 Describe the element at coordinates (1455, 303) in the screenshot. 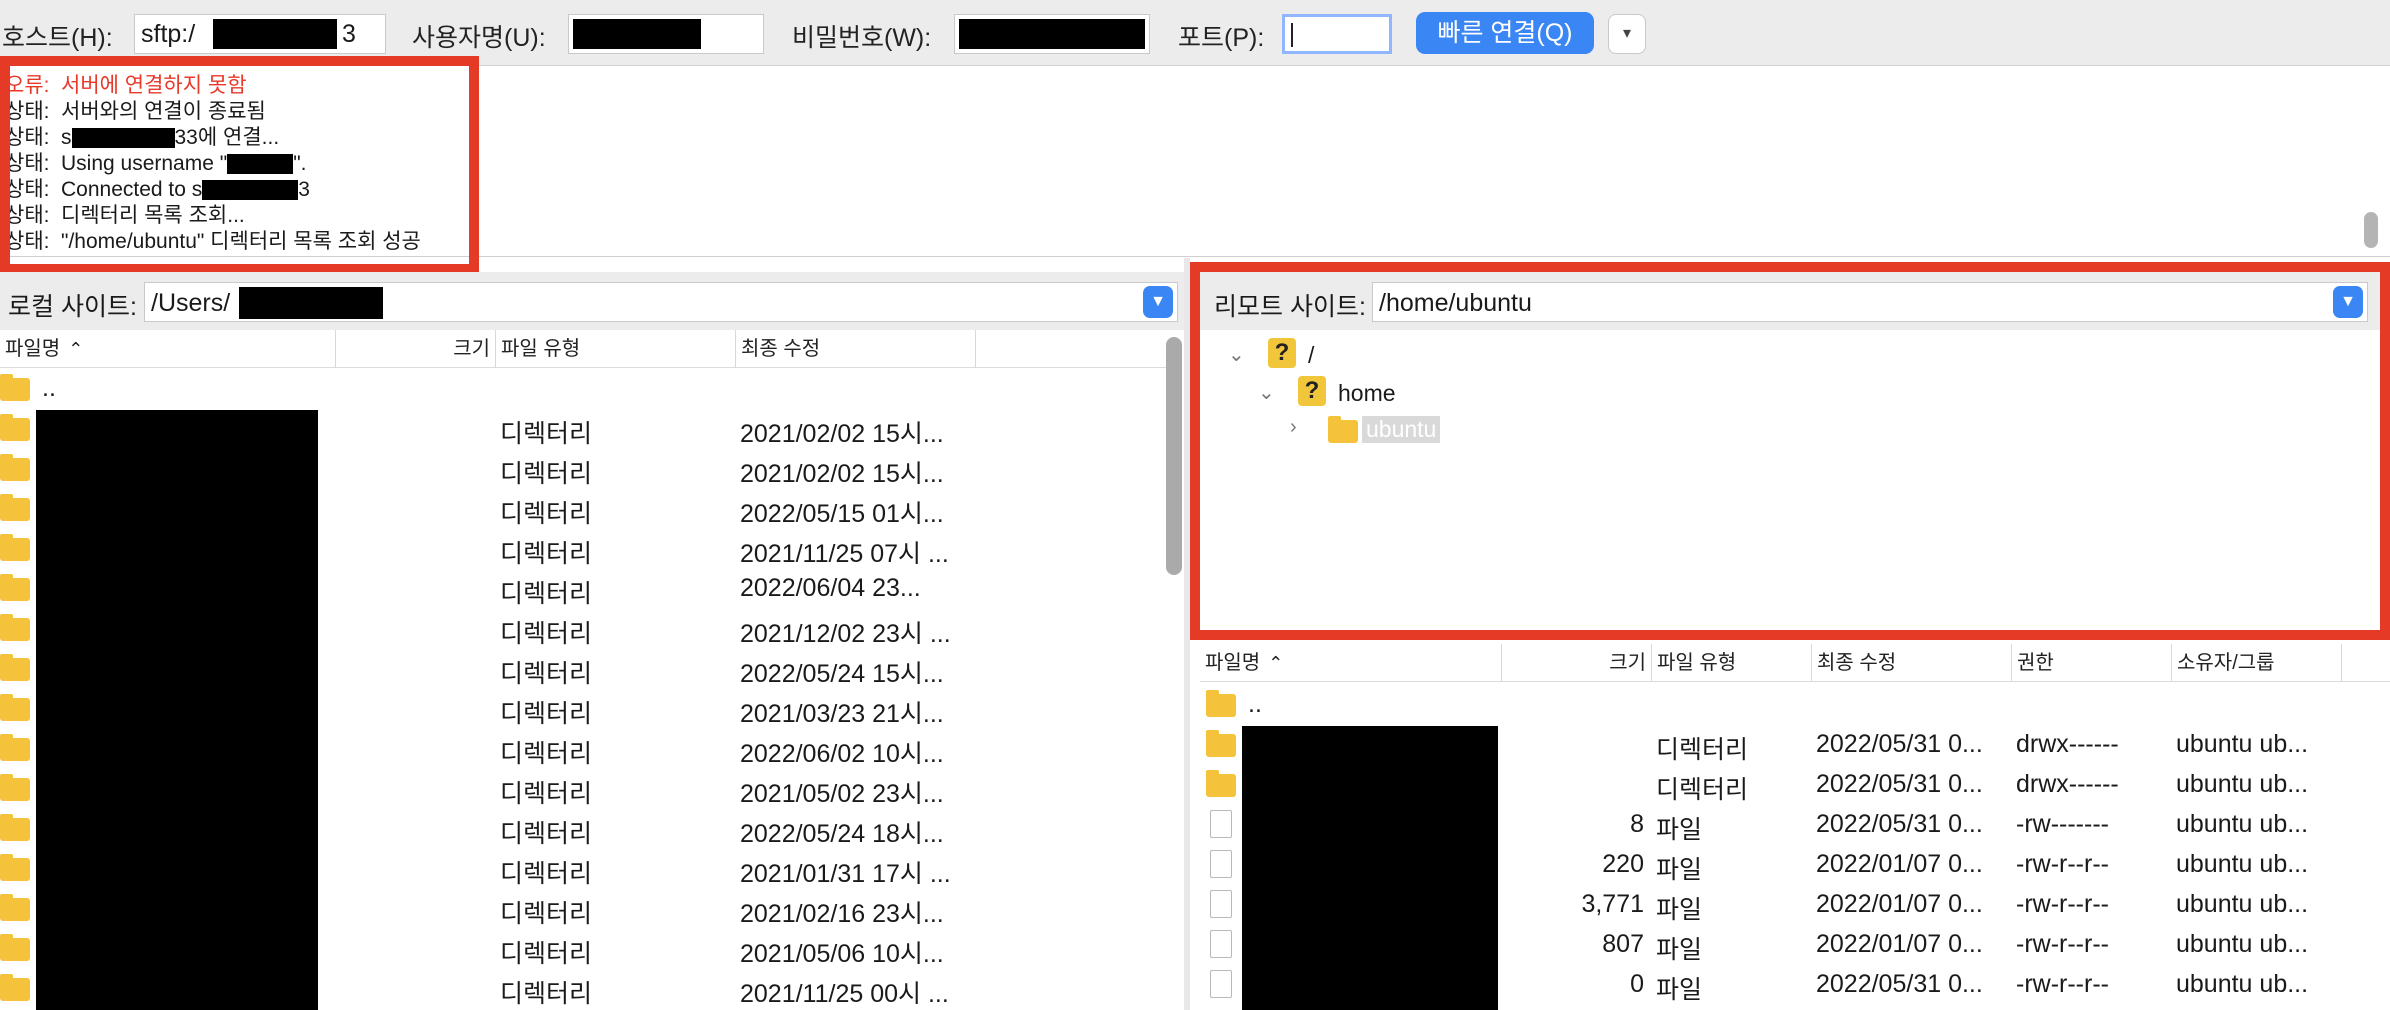

I see `remote-path-text: /home/ubuntu` at that location.